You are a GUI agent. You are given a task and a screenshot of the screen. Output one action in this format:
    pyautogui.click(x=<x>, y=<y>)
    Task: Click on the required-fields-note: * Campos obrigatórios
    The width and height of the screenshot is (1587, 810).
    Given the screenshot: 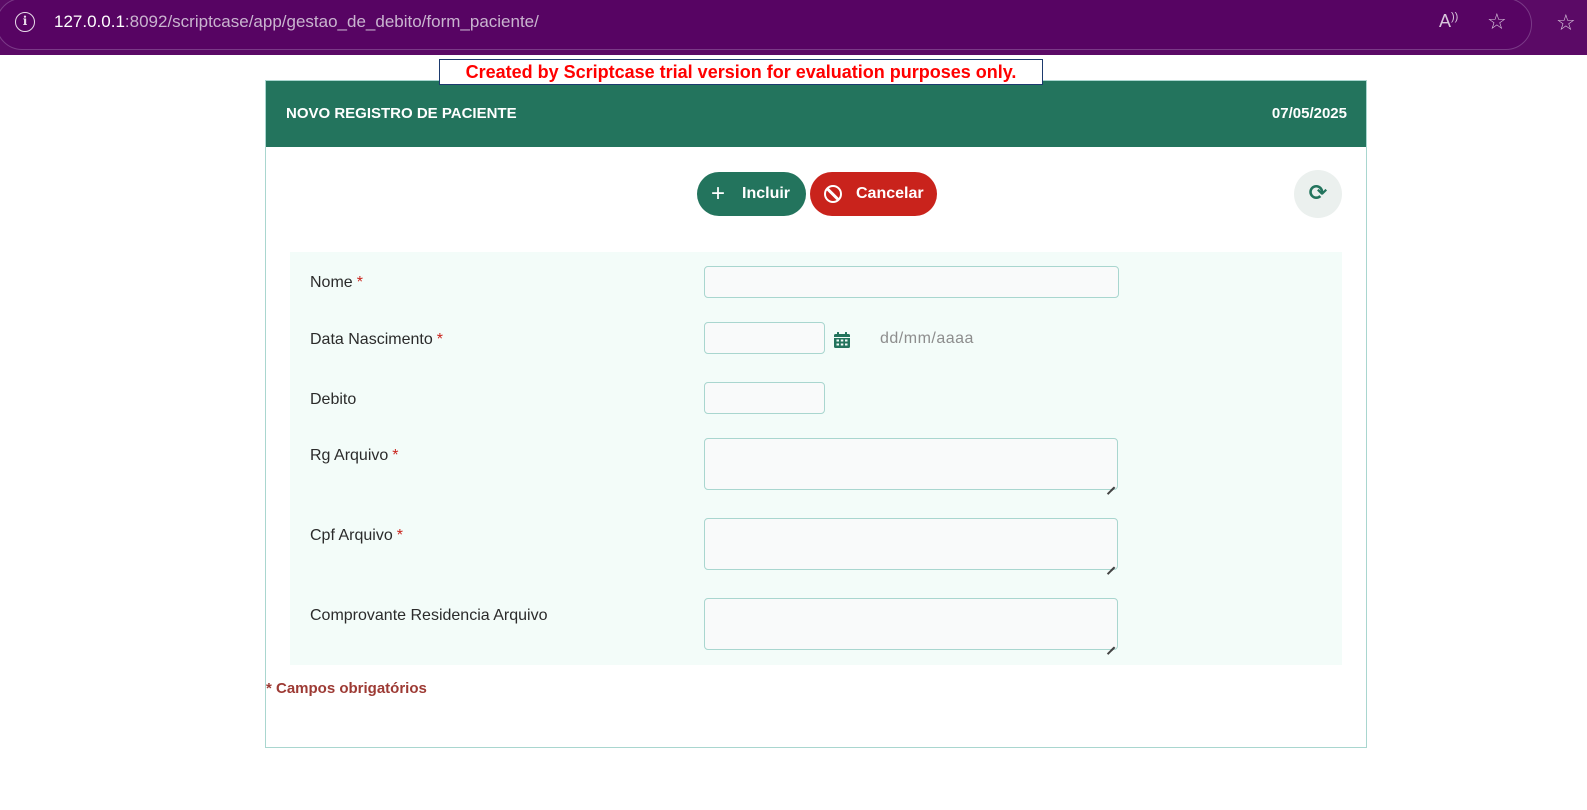 What is the action you would take?
    pyautogui.click(x=346, y=688)
    